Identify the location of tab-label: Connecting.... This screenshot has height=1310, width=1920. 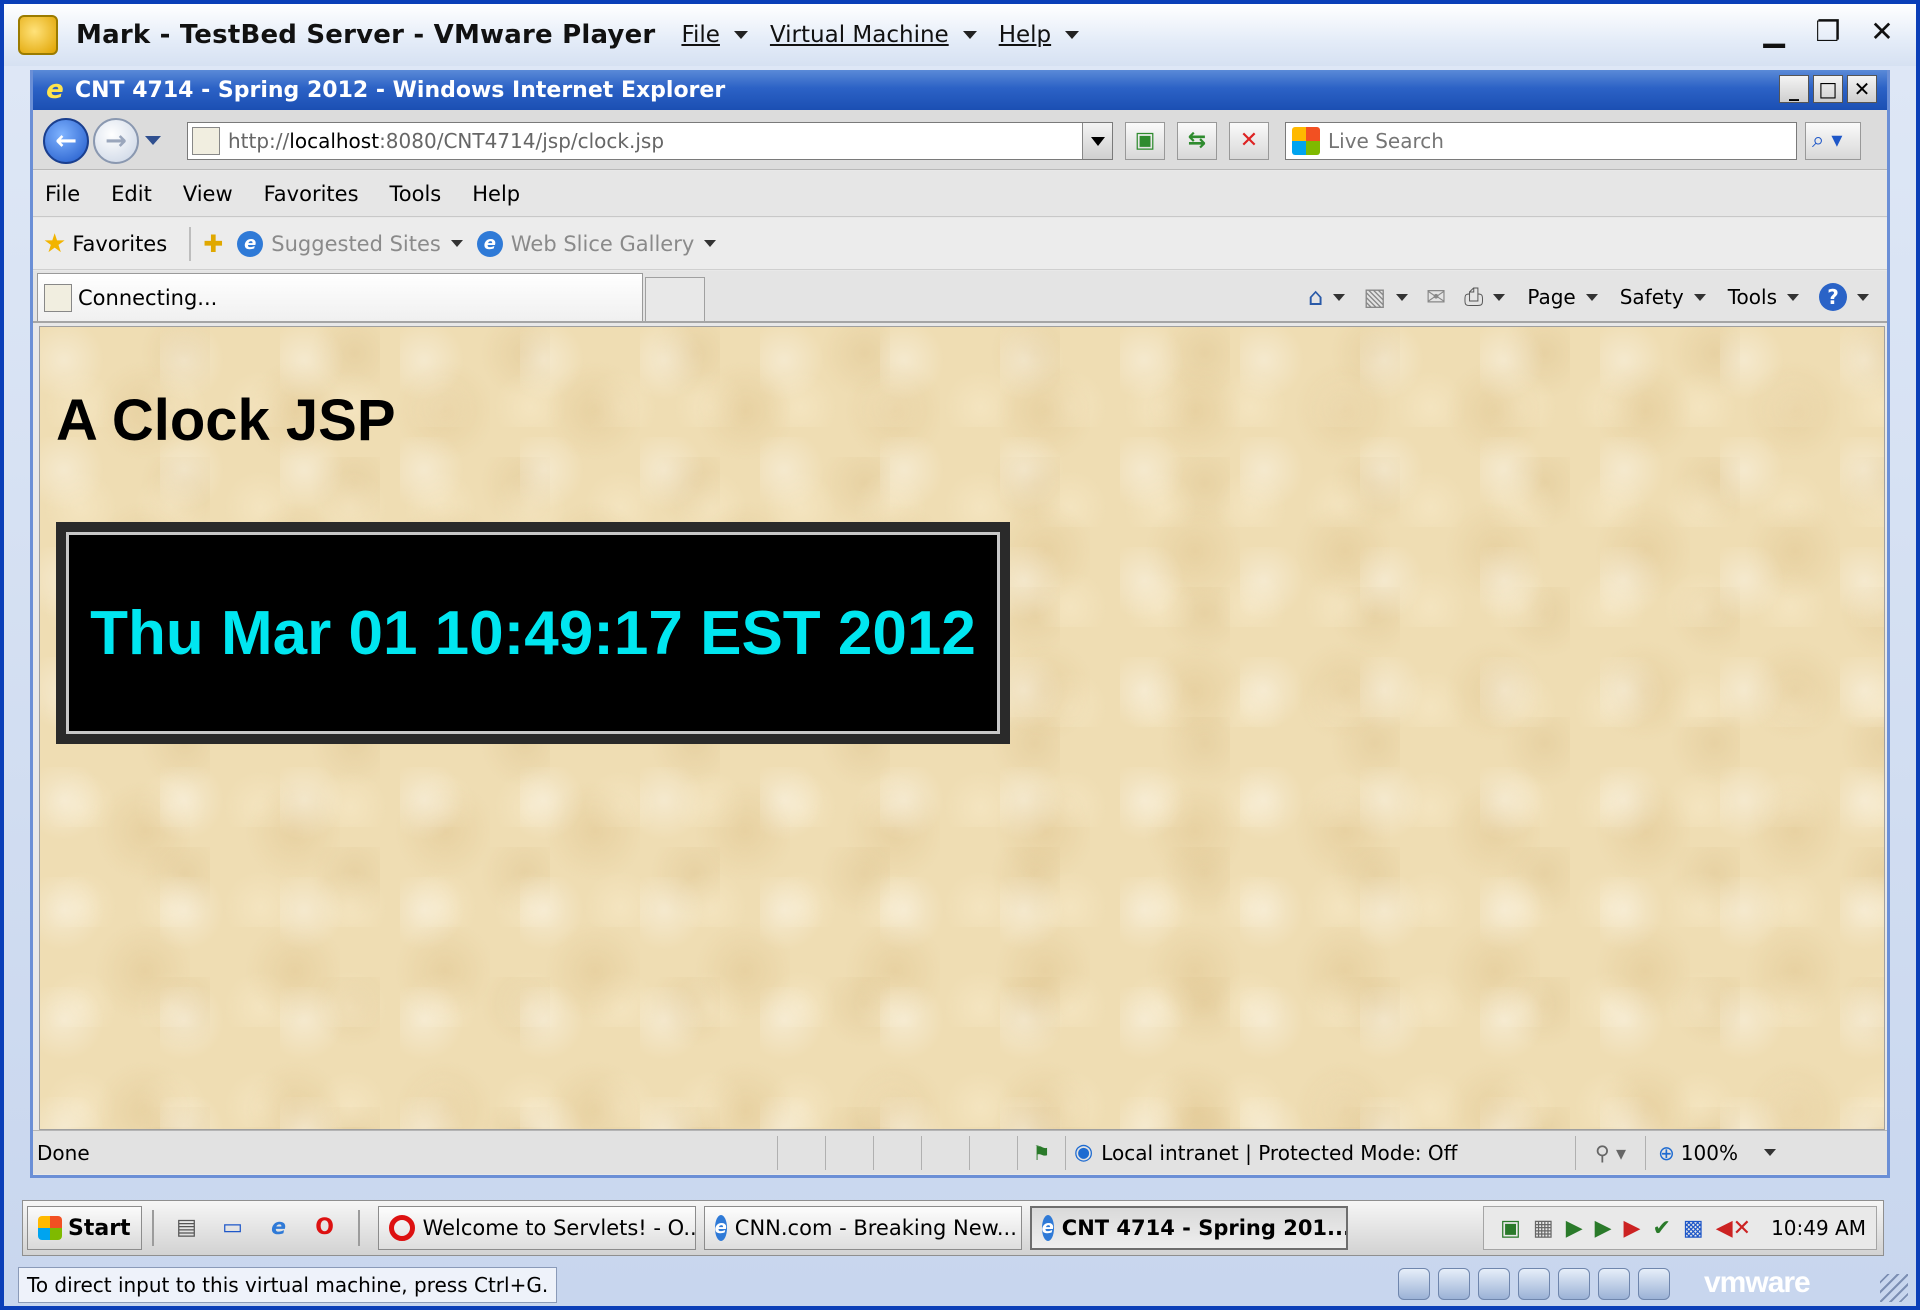
(148, 297).